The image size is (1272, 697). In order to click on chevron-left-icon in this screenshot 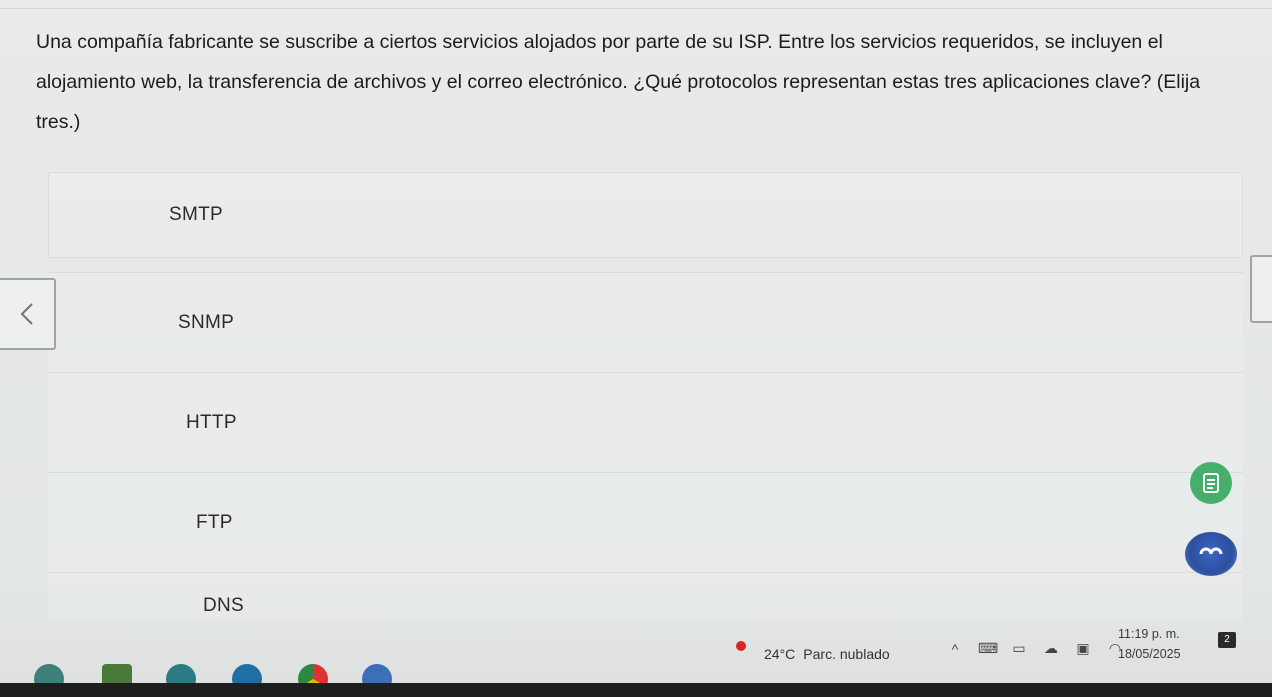, I will do `click(26, 314)`.